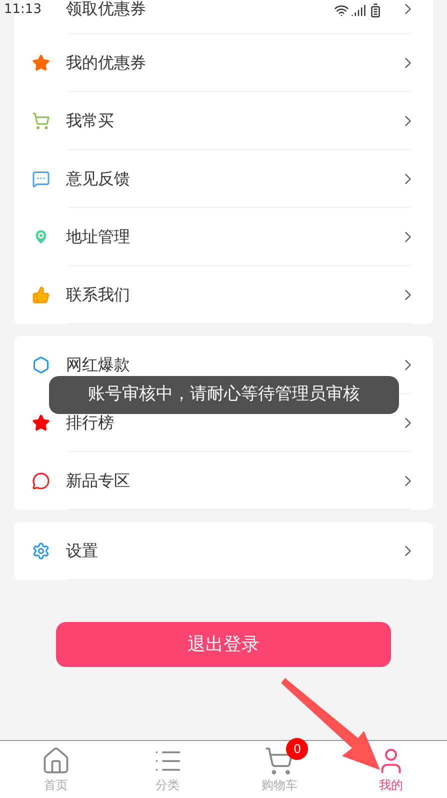 Image resolution: width=447 pixels, height=798 pixels. I want to click on toast: 账号审核中，请耐心等待管理员审核, so click(224, 395).